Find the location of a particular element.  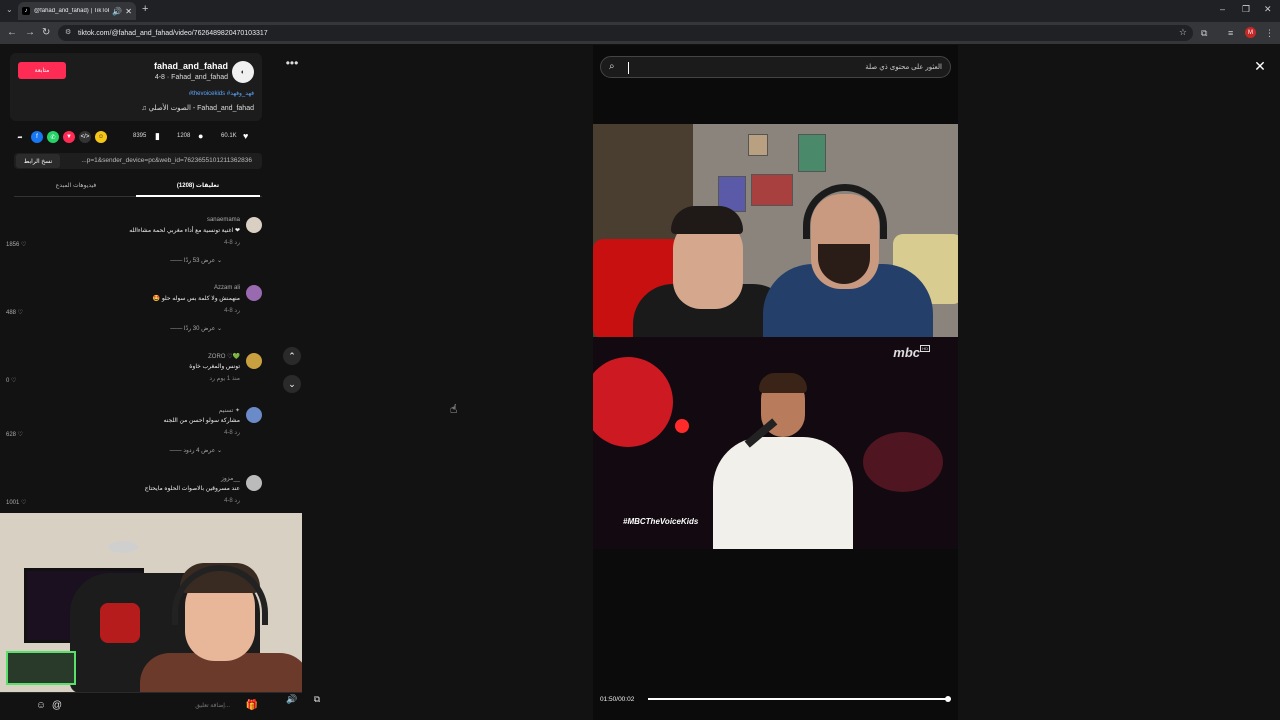

cam-chair-accent is located at coordinates (120, 623).